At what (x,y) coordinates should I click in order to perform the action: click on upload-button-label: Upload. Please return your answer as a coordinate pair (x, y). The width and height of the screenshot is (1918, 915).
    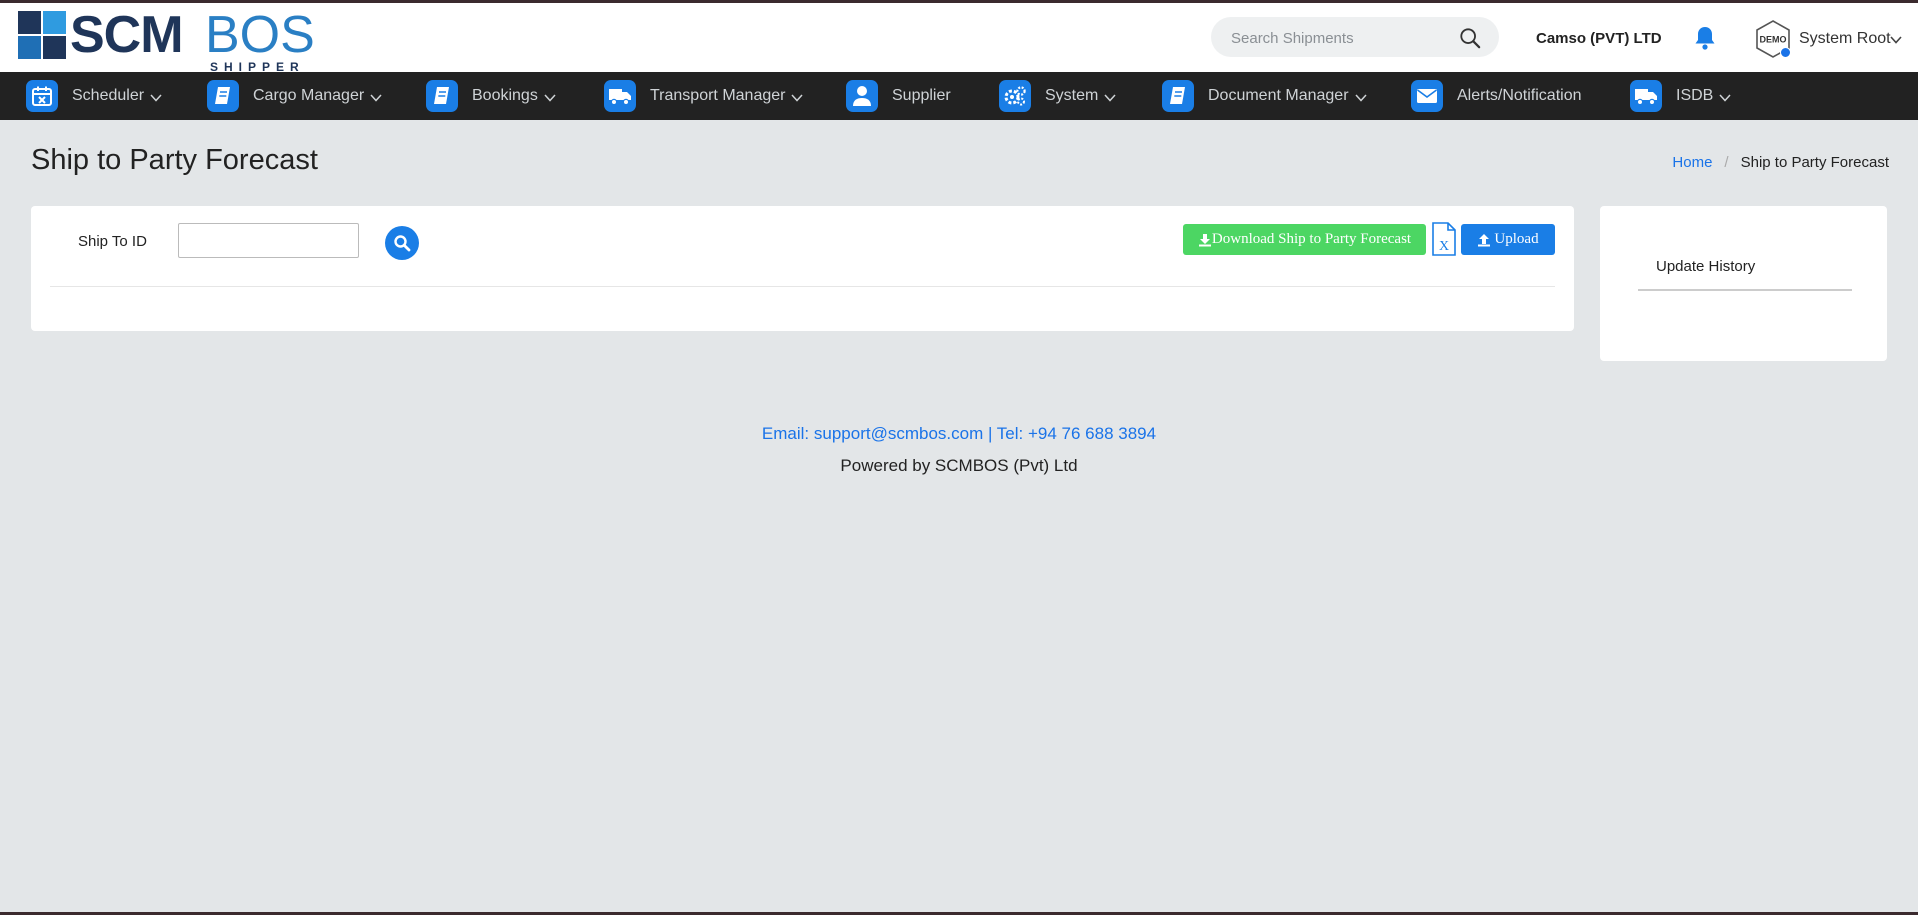
    Looking at the image, I should click on (1516, 239).